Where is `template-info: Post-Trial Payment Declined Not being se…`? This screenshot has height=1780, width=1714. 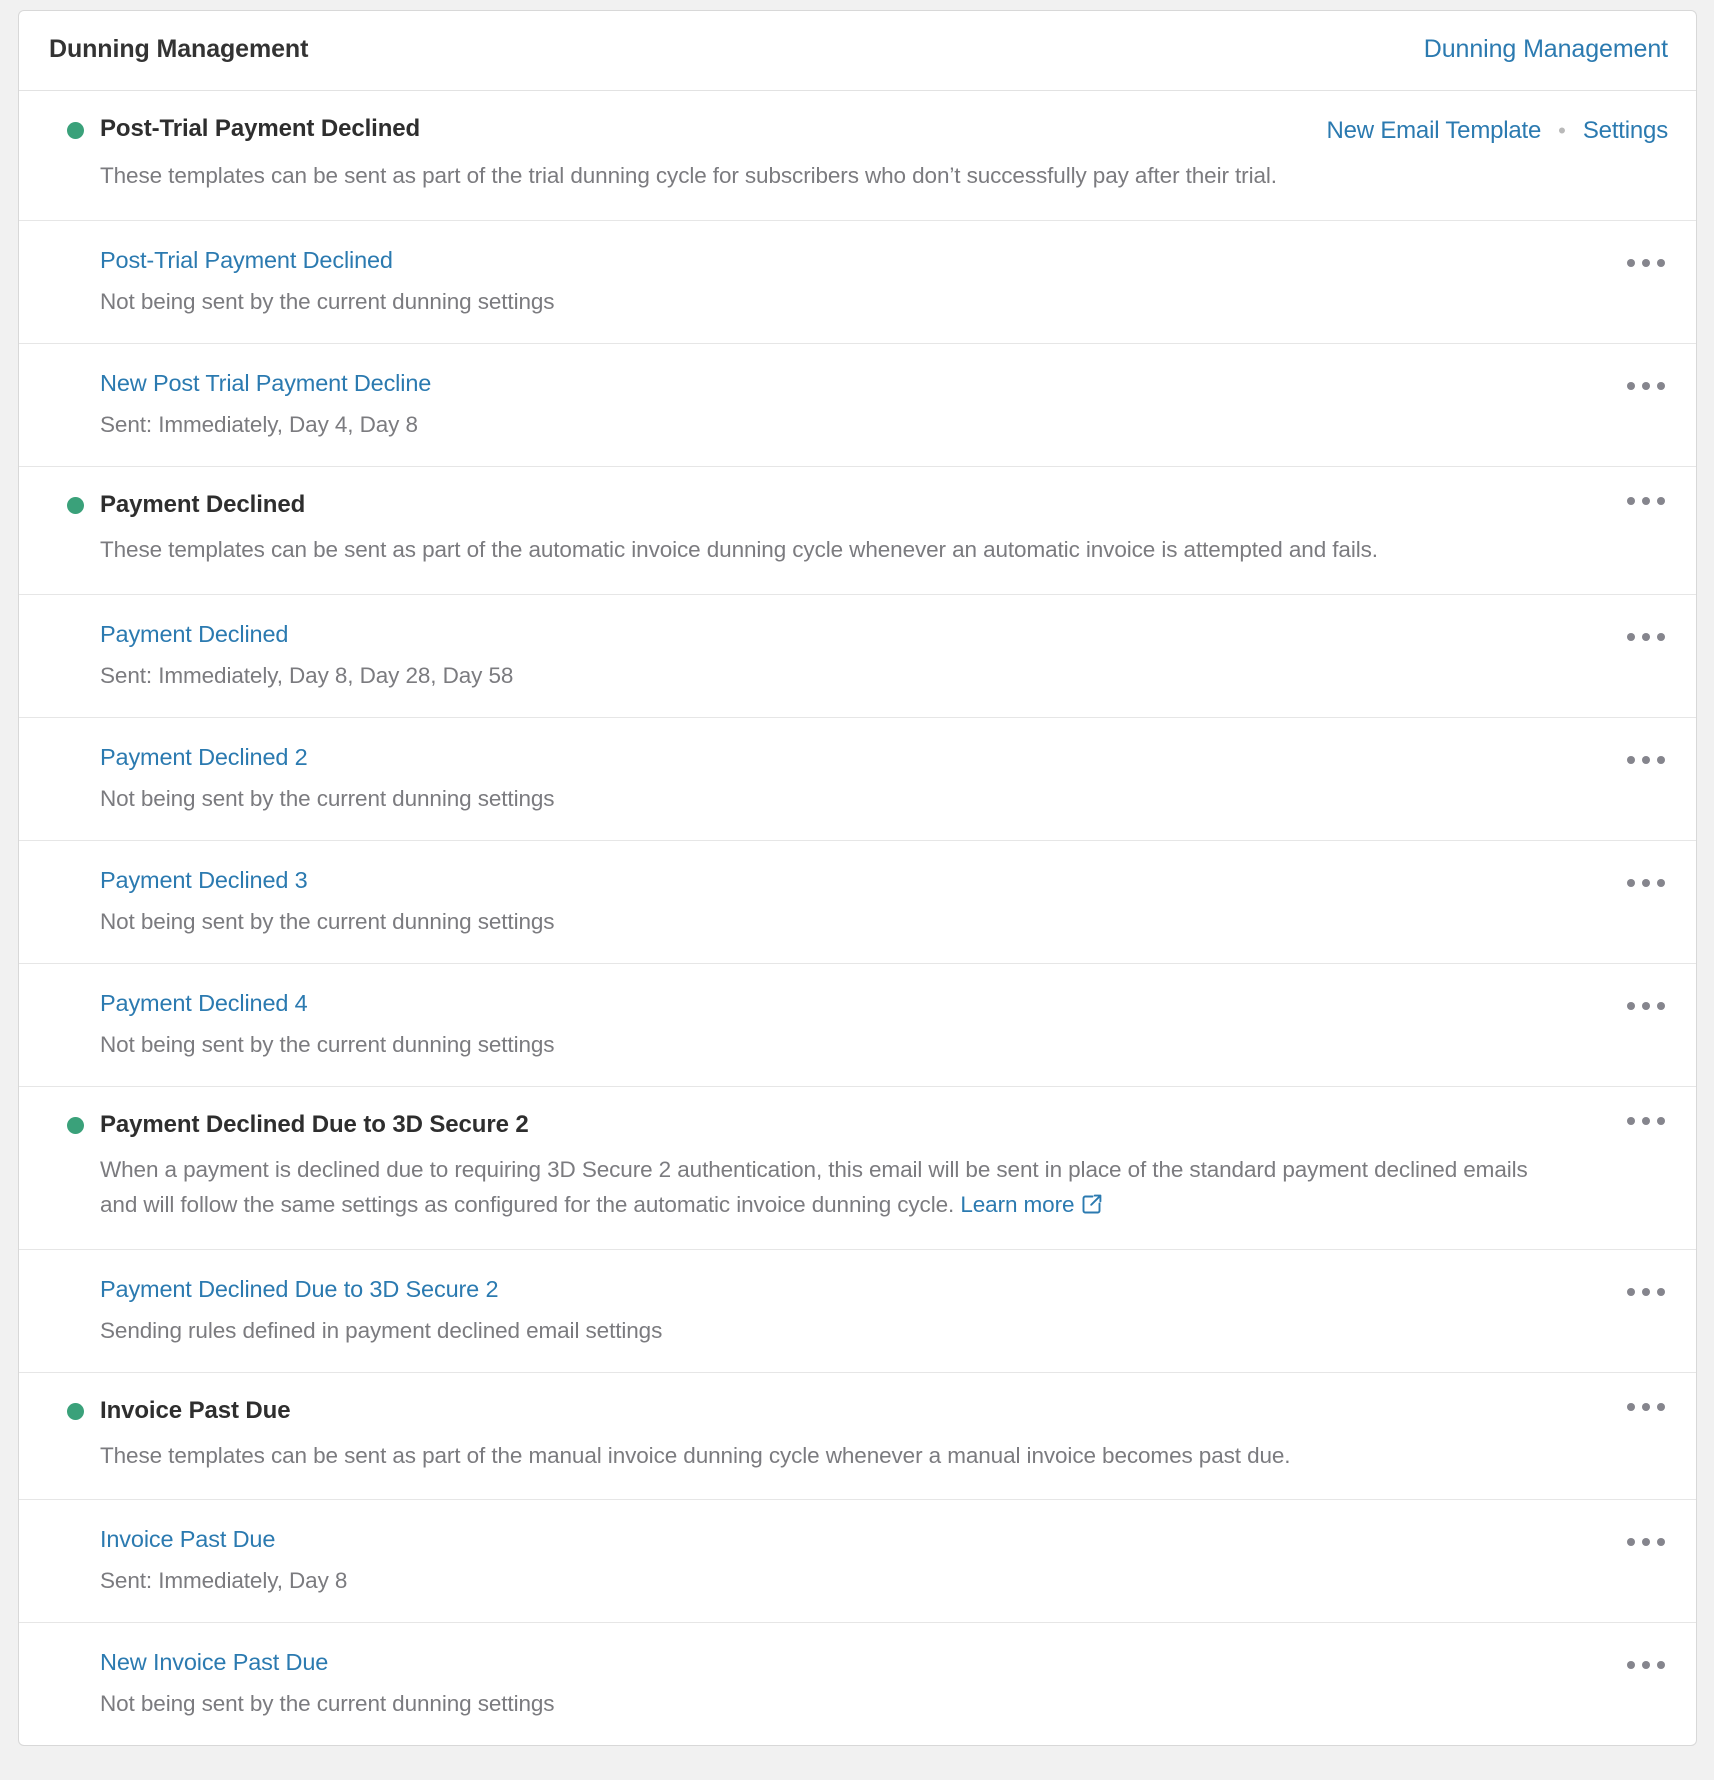
template-info: Post-Trial Payment Declined Not being se… is located at coordinates (302, 281).